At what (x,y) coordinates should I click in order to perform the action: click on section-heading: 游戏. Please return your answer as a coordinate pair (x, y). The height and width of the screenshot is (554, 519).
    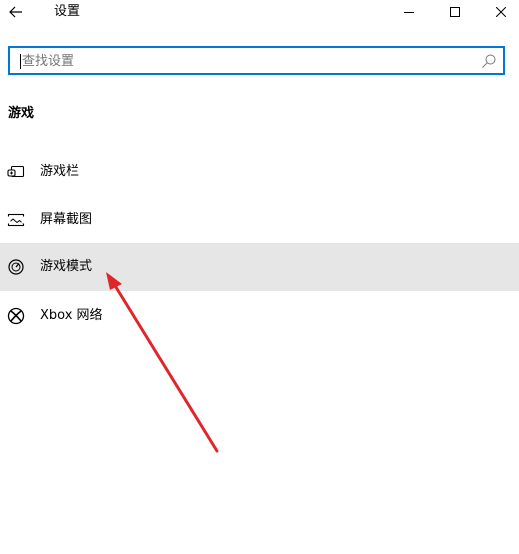
    Looking at the image, I should click on (21, 113).